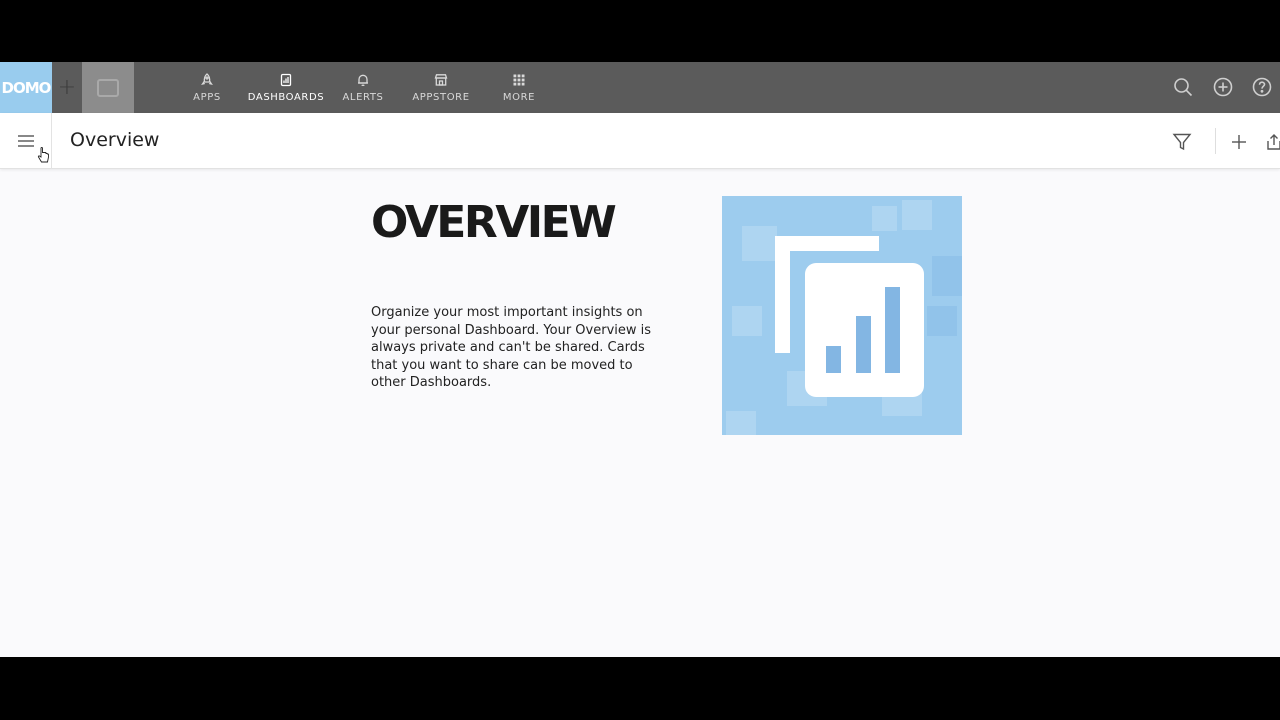 The image size is (1280, 720). What do you see at coordinates (43, 155) in the screenshot?
I see `mouse-cursor-icon` at bounding box center [43, 155].